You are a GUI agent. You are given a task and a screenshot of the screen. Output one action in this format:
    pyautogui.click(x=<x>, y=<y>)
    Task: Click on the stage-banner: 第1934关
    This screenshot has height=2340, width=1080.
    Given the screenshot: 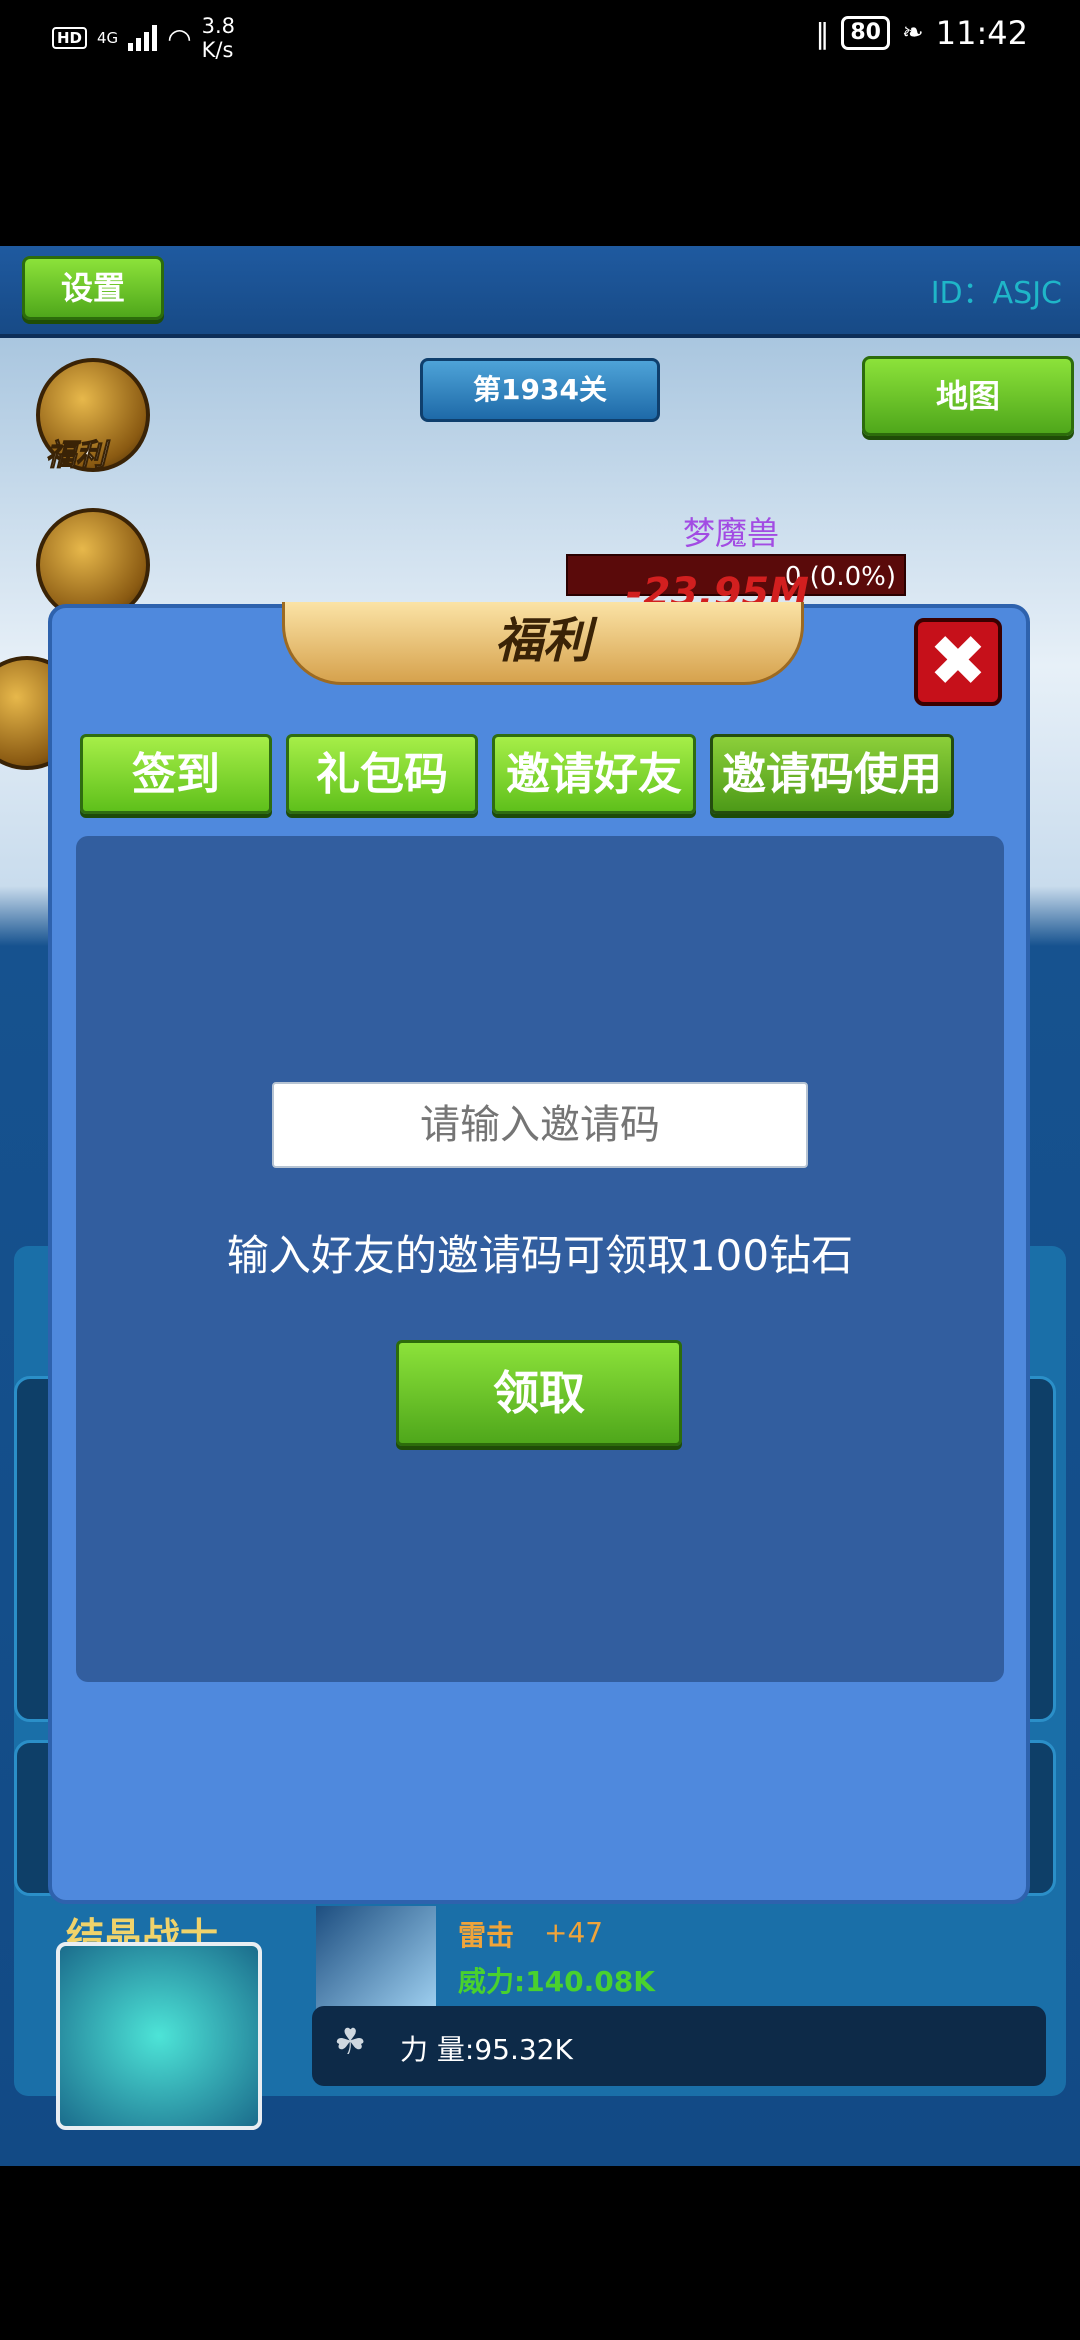 What is the action you would take?
    pyautogui.click(x=540, y=390)
    